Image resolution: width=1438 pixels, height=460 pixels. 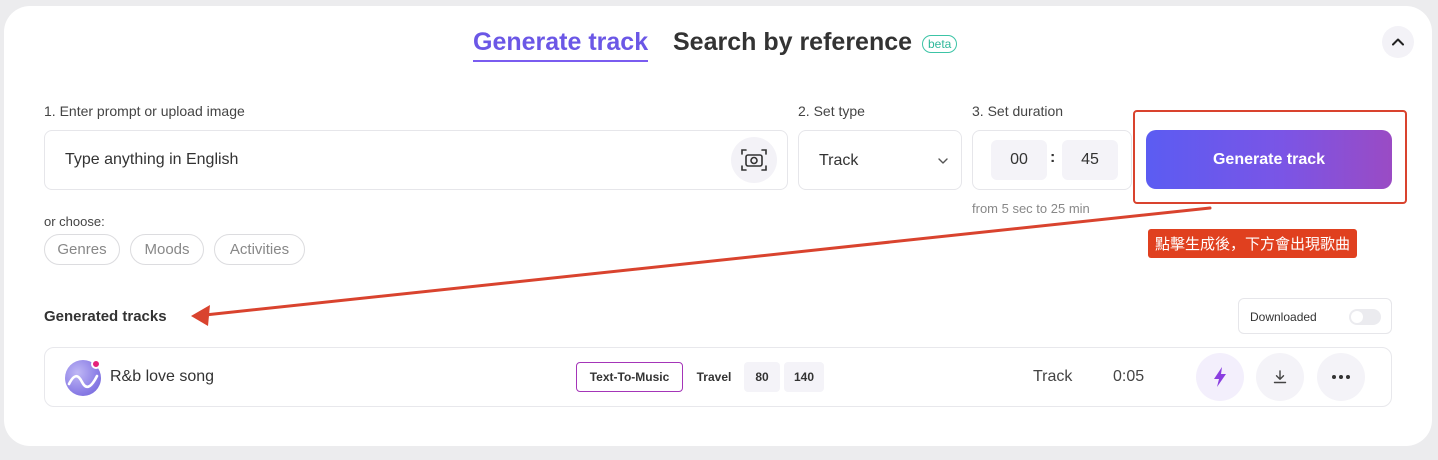 I want to click on or-choose-label: or choose:, so click(x=74, y=221).